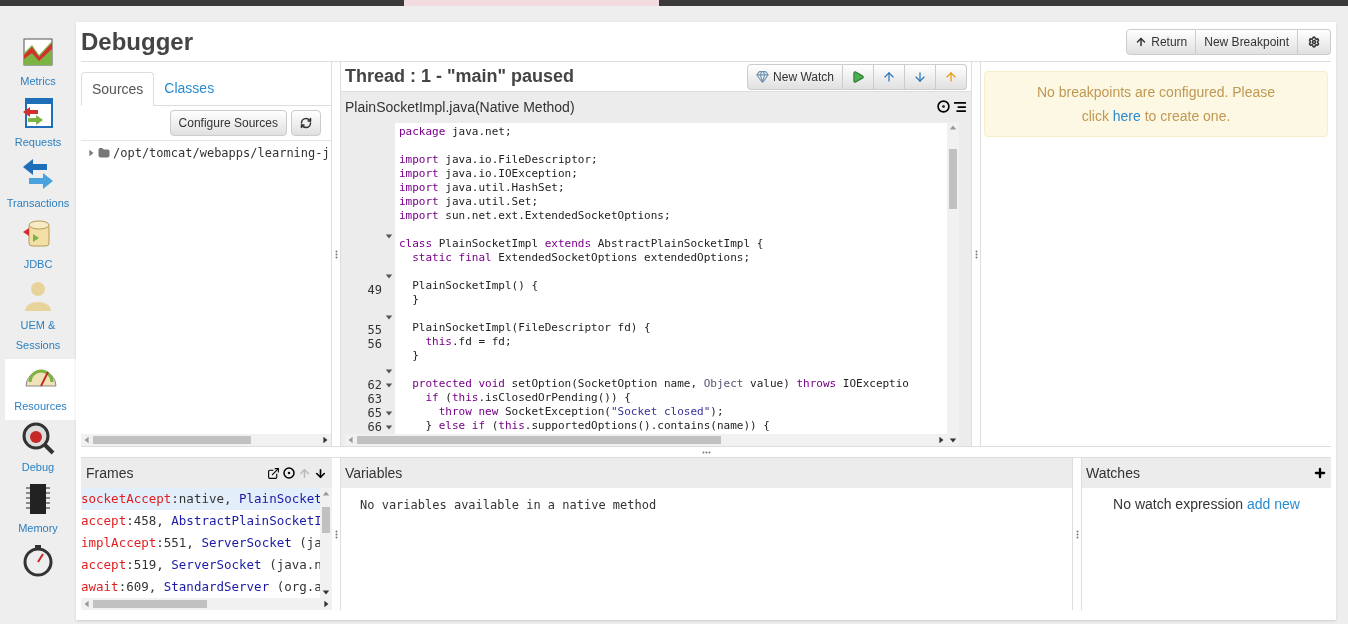 The width and height of the screenshot is (1348, 624). Describe the element at coordinates (1320, 473) in the screenshot. I see `add-icon` at that location.